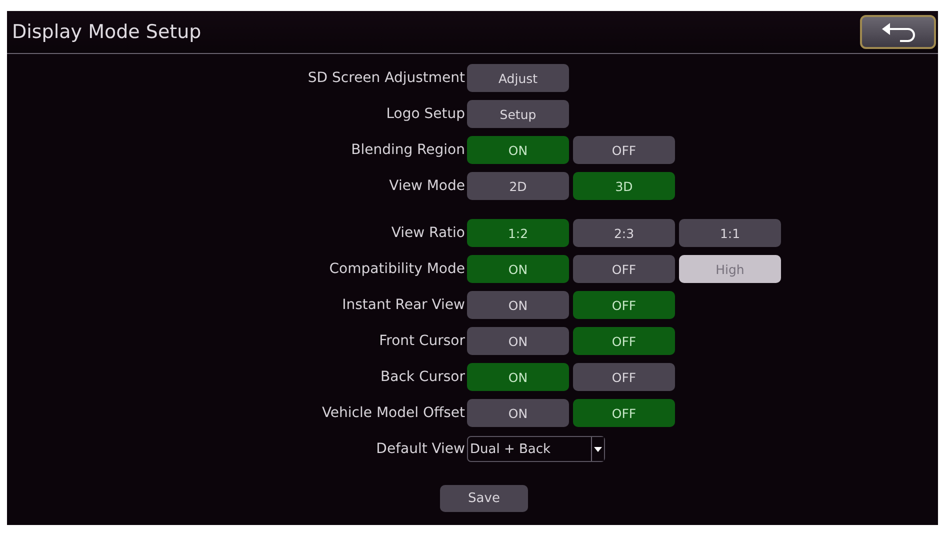  I want to click on action-button: Setup, so click(518, 114).